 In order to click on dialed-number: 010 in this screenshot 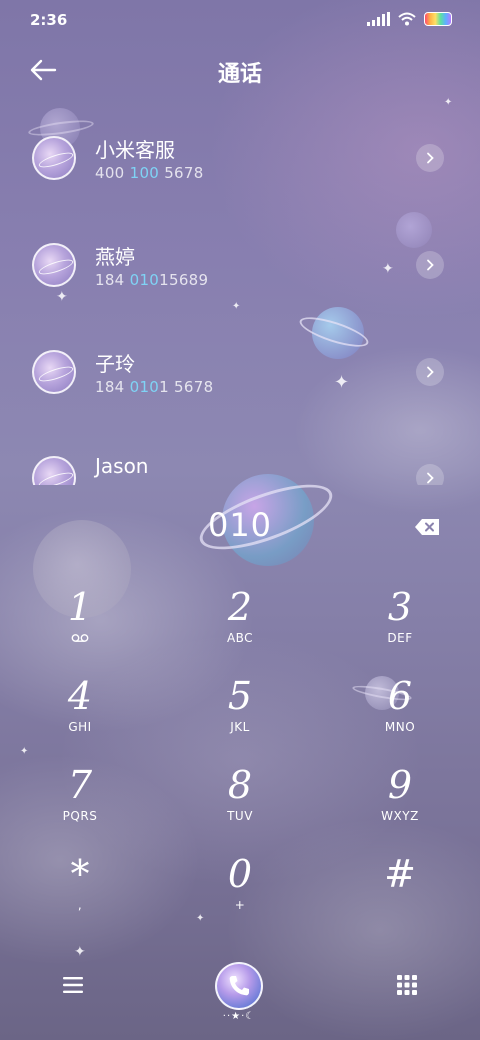, I will do `click(240, 525)`.